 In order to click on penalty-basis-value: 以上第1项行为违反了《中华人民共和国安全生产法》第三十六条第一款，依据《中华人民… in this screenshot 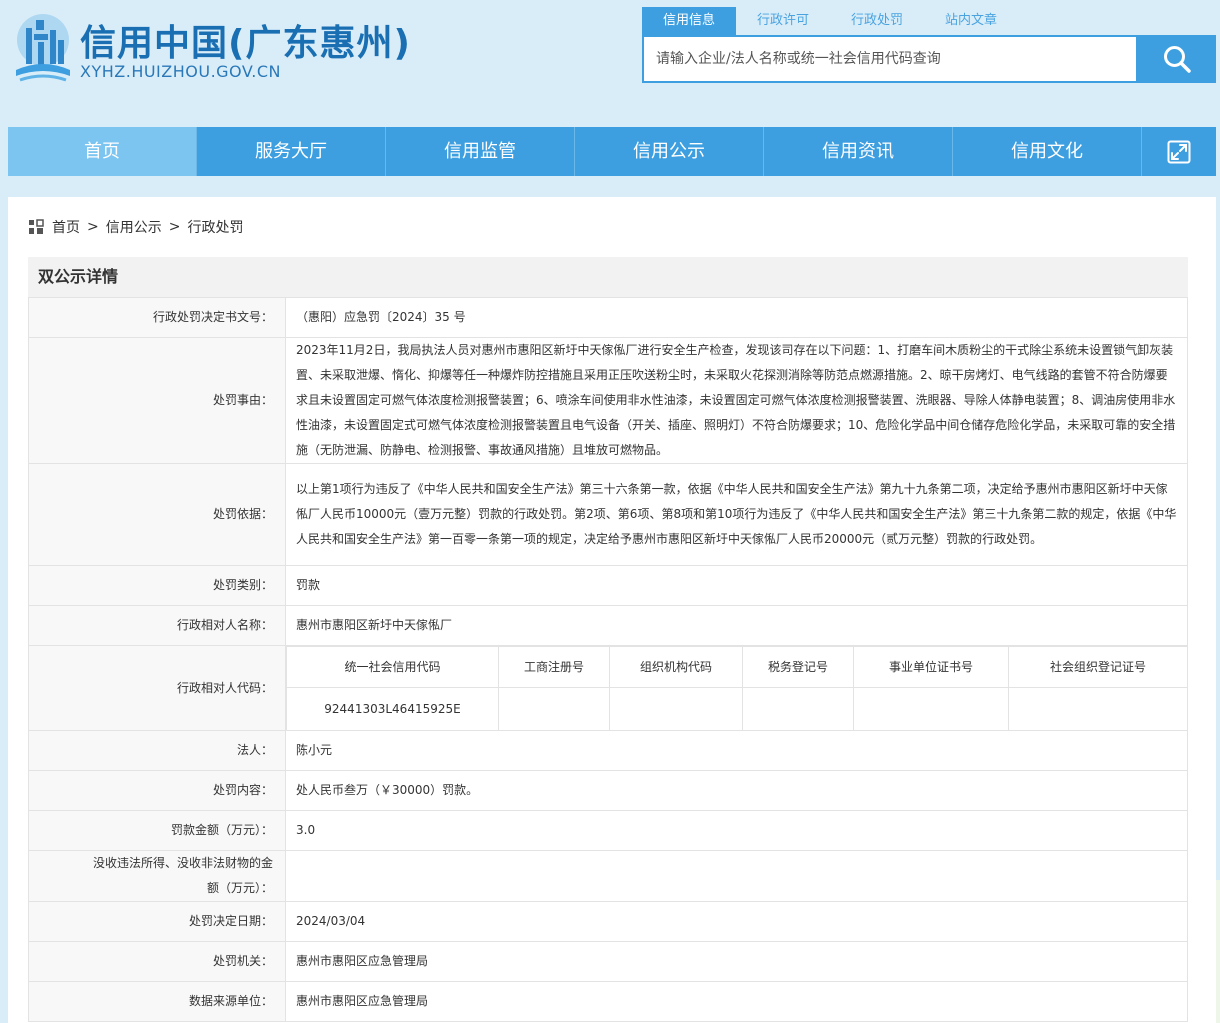, I will do `click(736, 514)`.